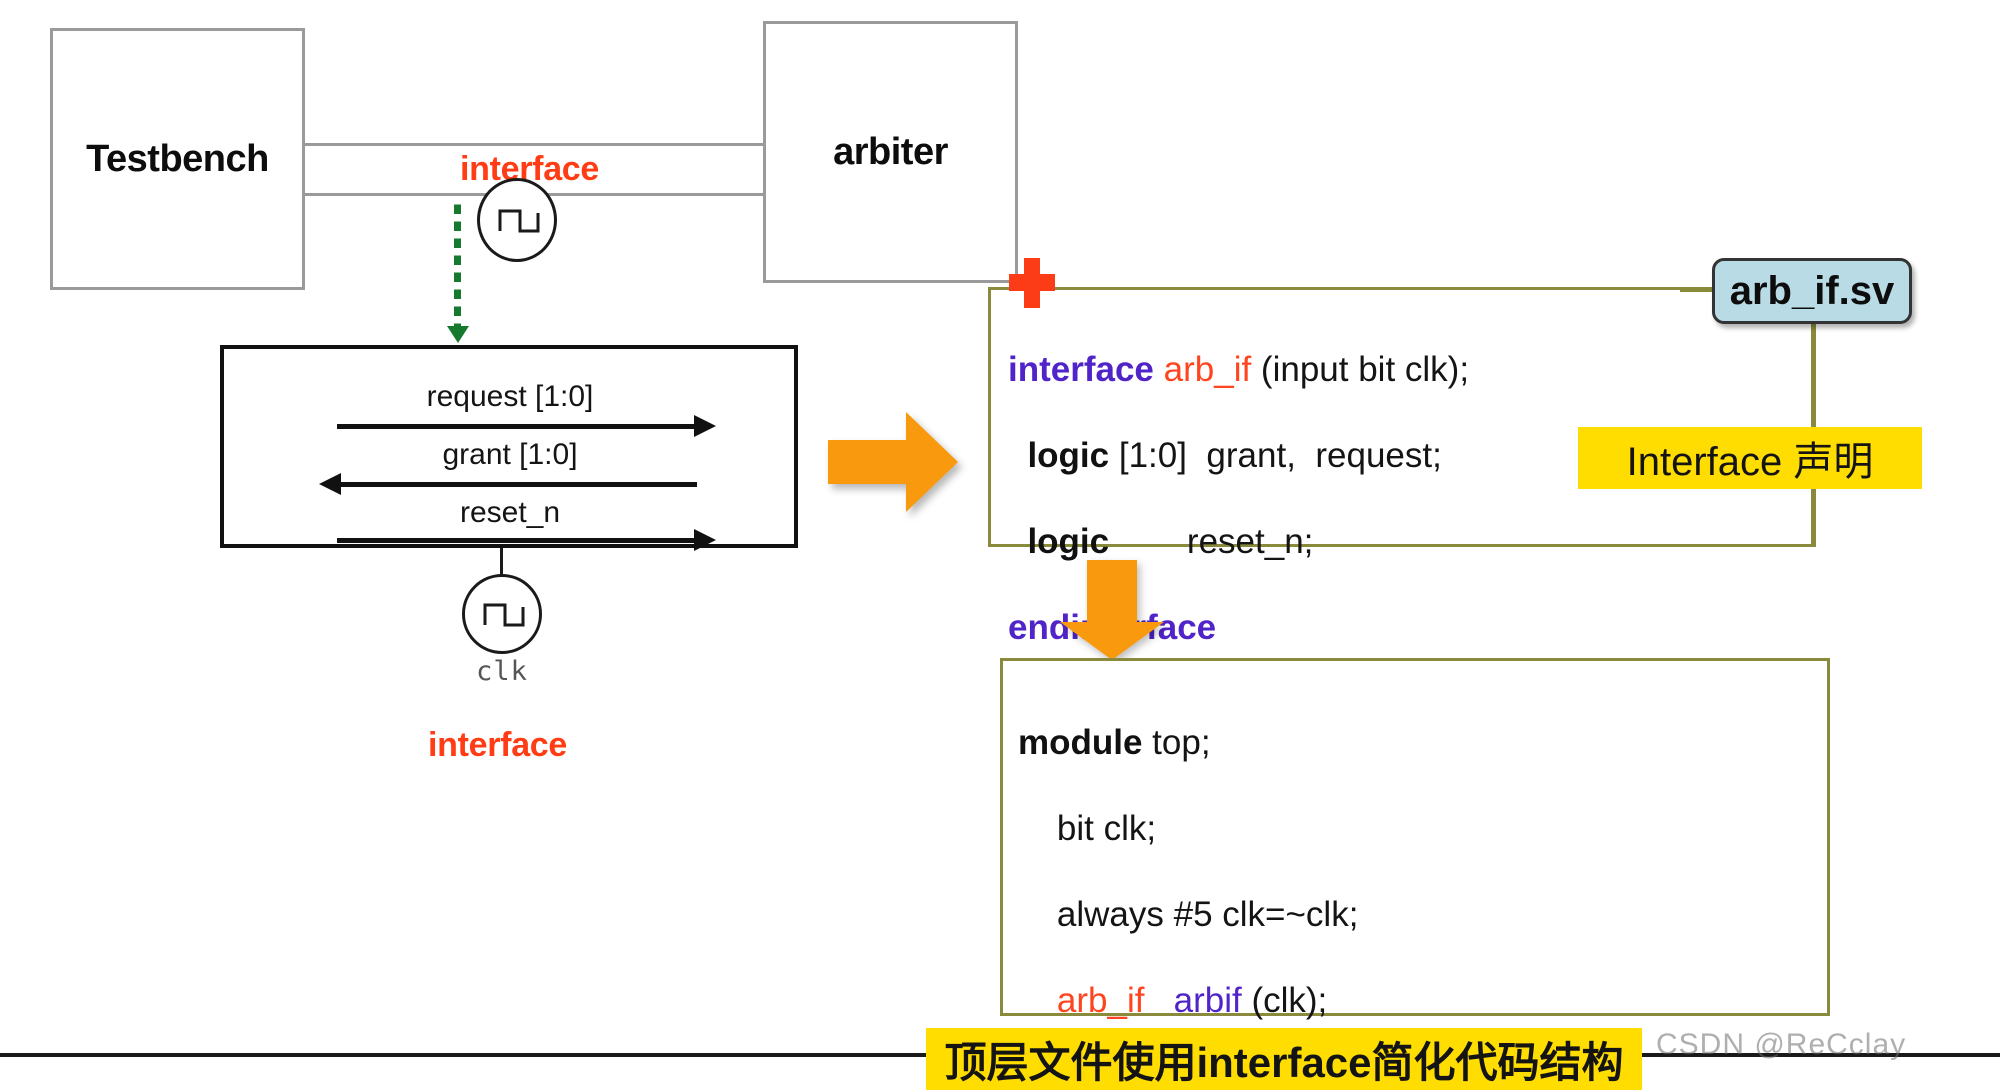 The height and width of the screenshot is (1090, 2000). Describe the element at coordinates (517, 540) in the screenshot. I see `signal-line-reset-n` at that location.